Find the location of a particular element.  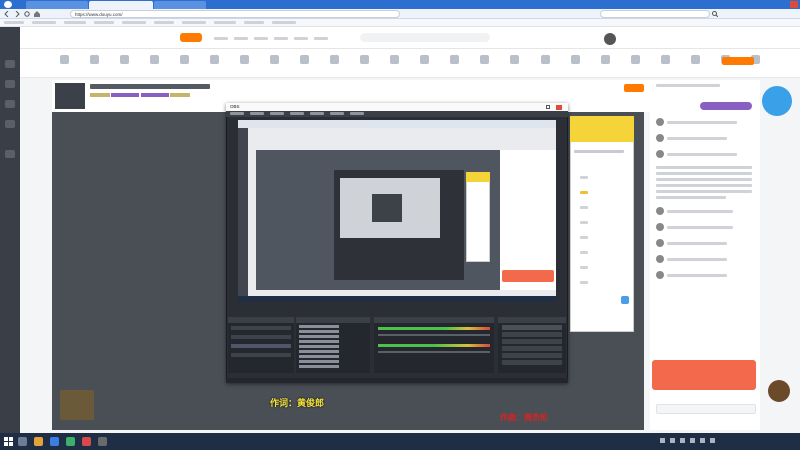

follow-button is located at coordinates (634, 88).